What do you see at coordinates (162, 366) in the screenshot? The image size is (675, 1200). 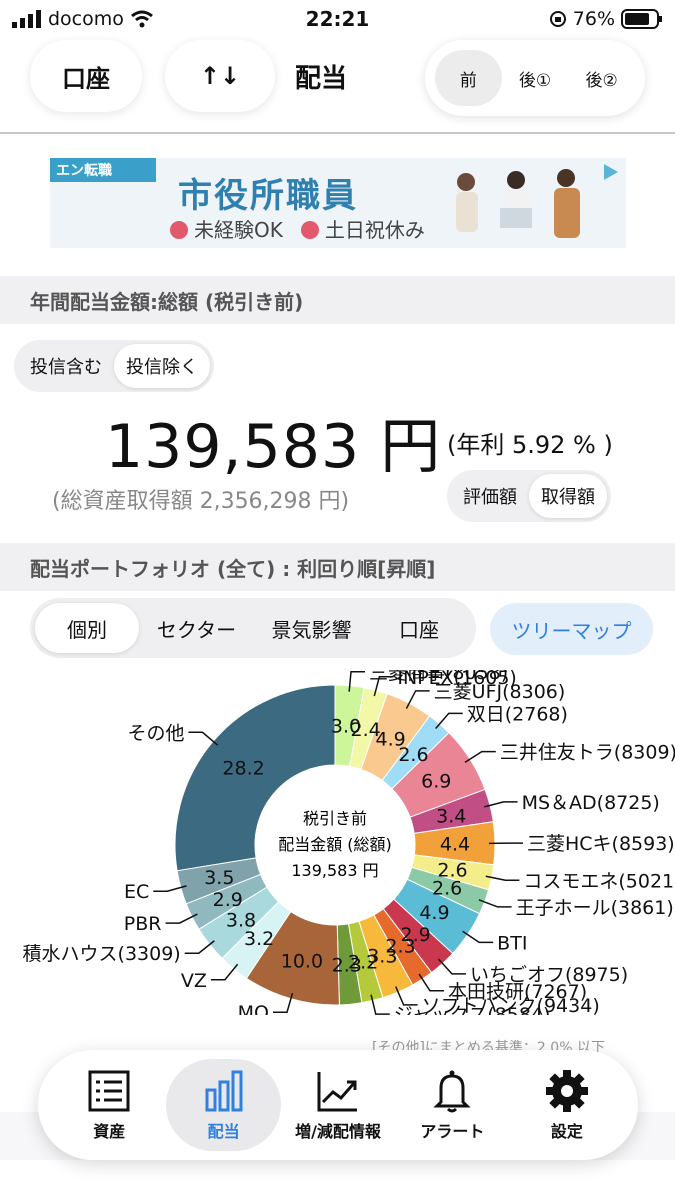 I see `fund-exclude-option: 投信除く` at bounding box center [162, 366].